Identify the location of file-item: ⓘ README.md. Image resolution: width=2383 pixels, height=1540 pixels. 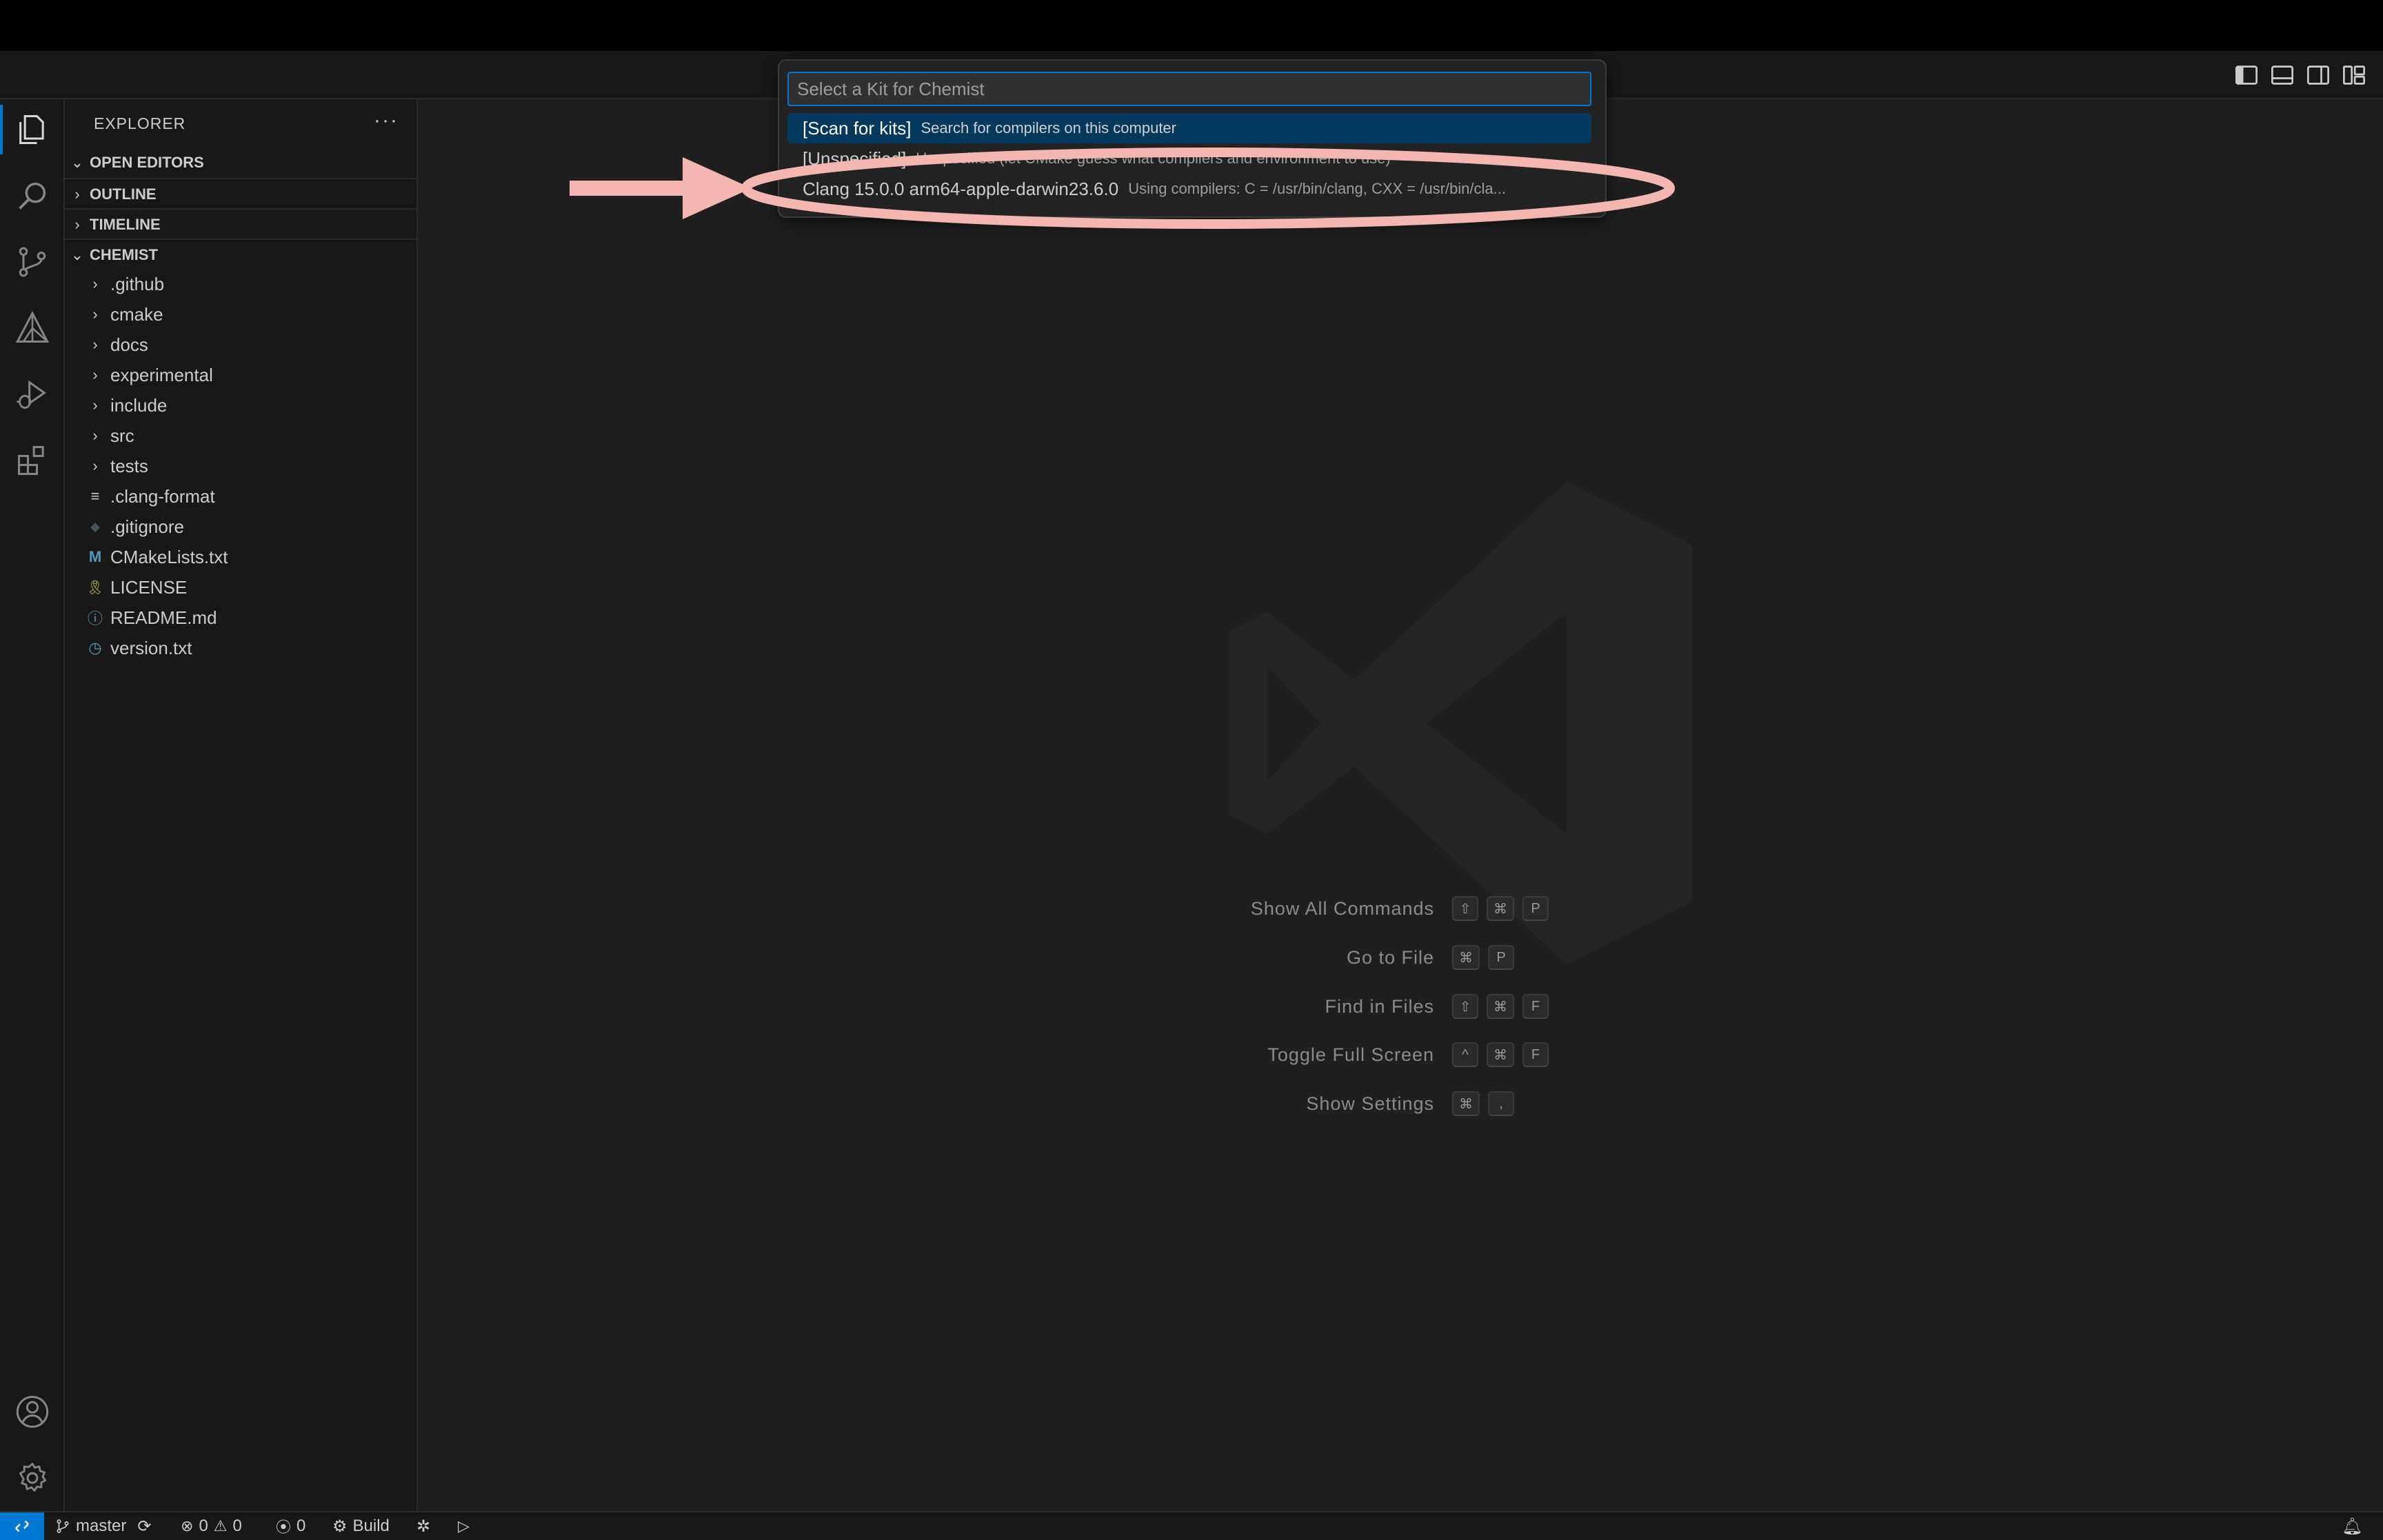
(251, 618).